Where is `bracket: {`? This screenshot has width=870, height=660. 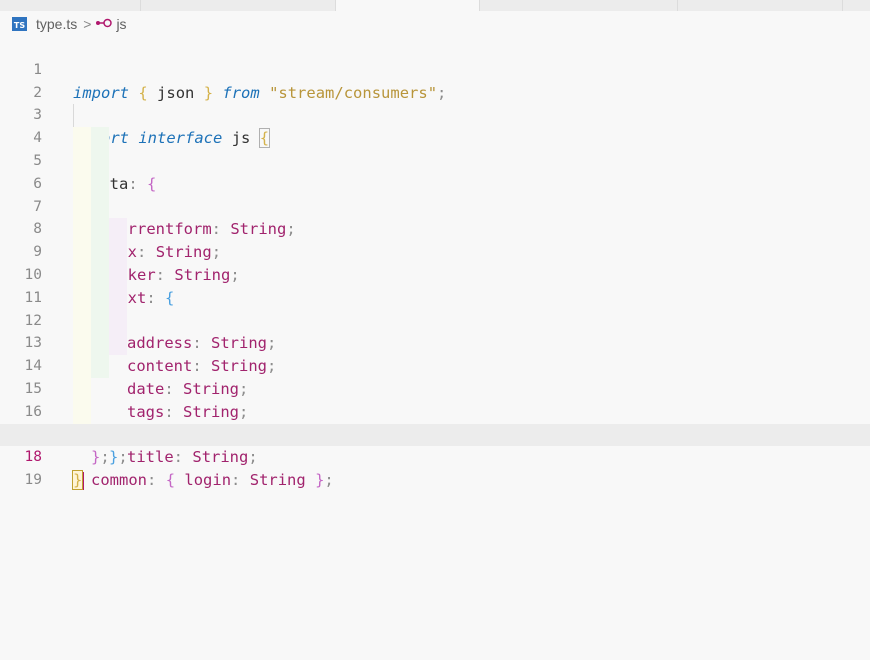
bracket: { is located at coordinates (170, 480).